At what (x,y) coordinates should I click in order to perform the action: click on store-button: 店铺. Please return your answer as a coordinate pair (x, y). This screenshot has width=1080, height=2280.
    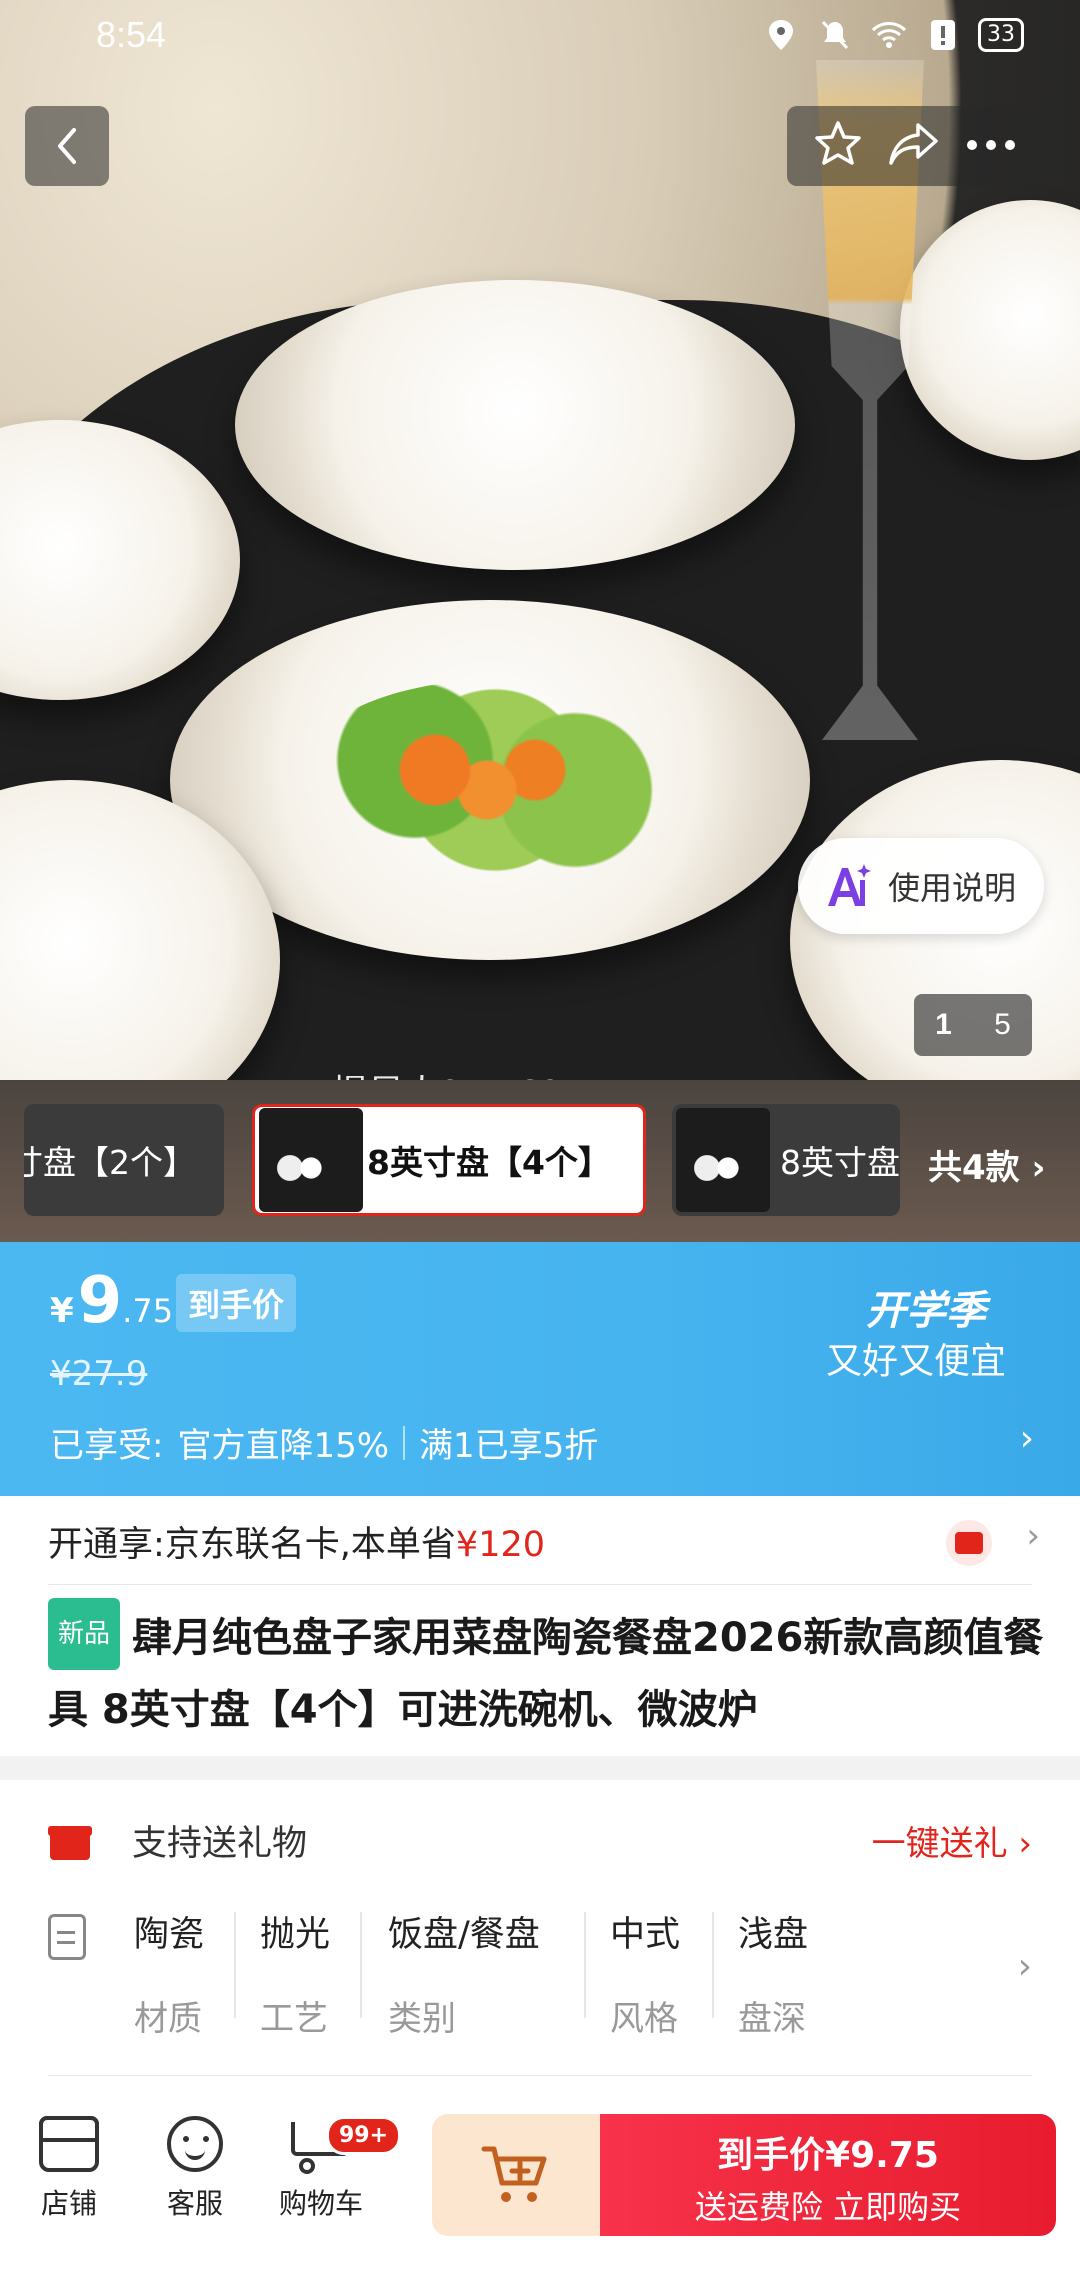
    Looking at the image, I should click on (69, 2169).